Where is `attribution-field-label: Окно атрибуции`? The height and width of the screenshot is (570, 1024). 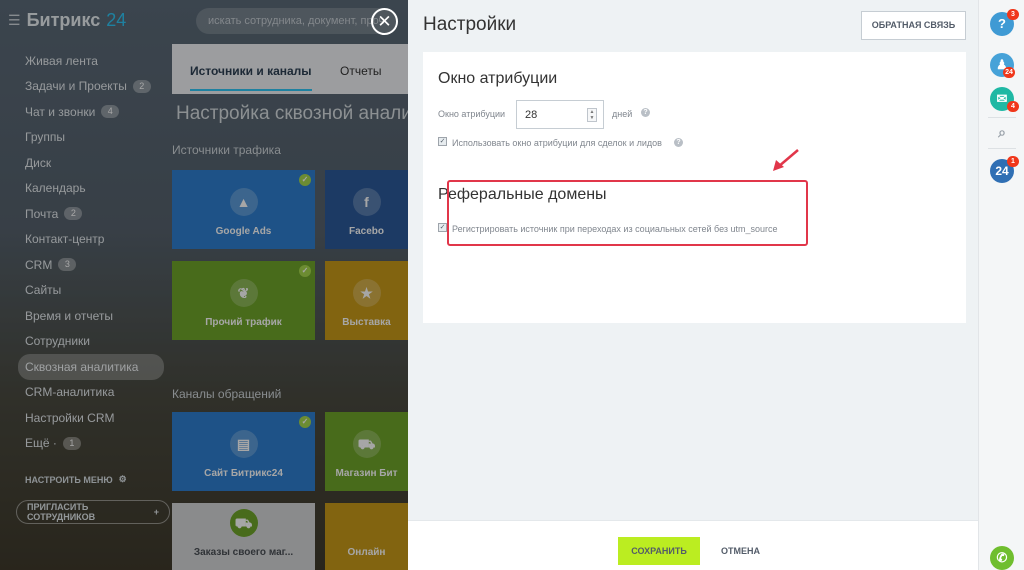 attribution-field-label: Окно атрибуции is located at coordinates (472, 114).